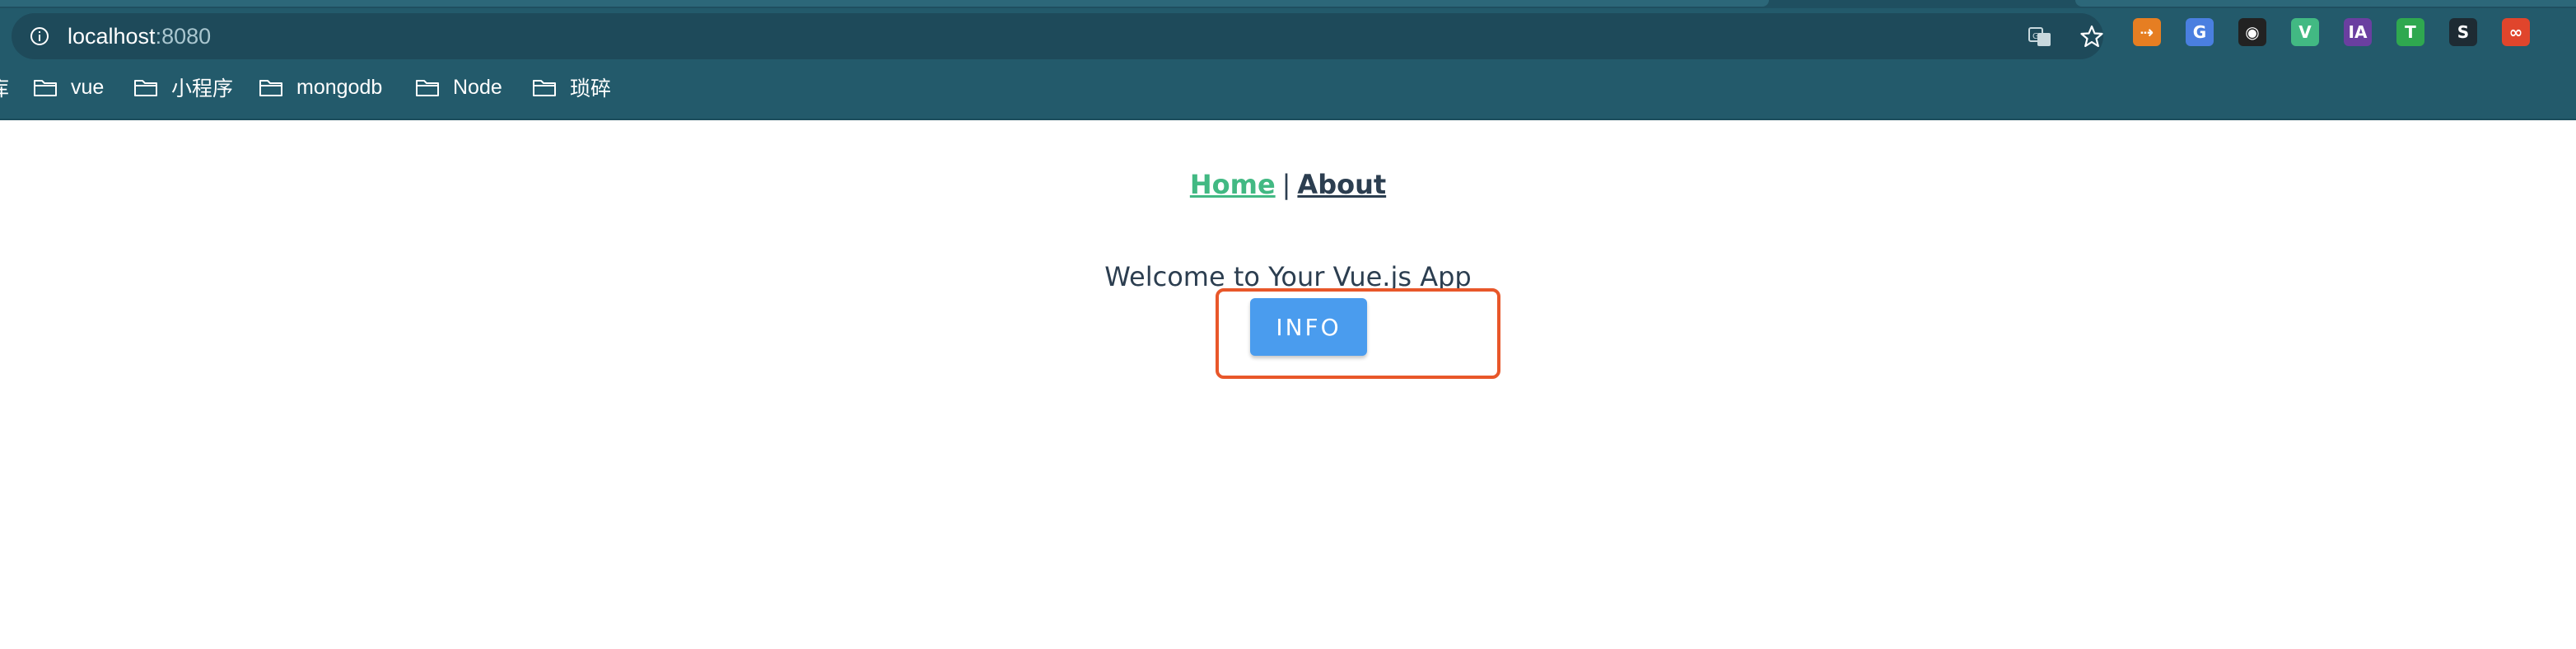 Image resolution: width=2576 pixels, height=649 pixels. I want to click on bookmark-item: mongodb, so click(320, 87).